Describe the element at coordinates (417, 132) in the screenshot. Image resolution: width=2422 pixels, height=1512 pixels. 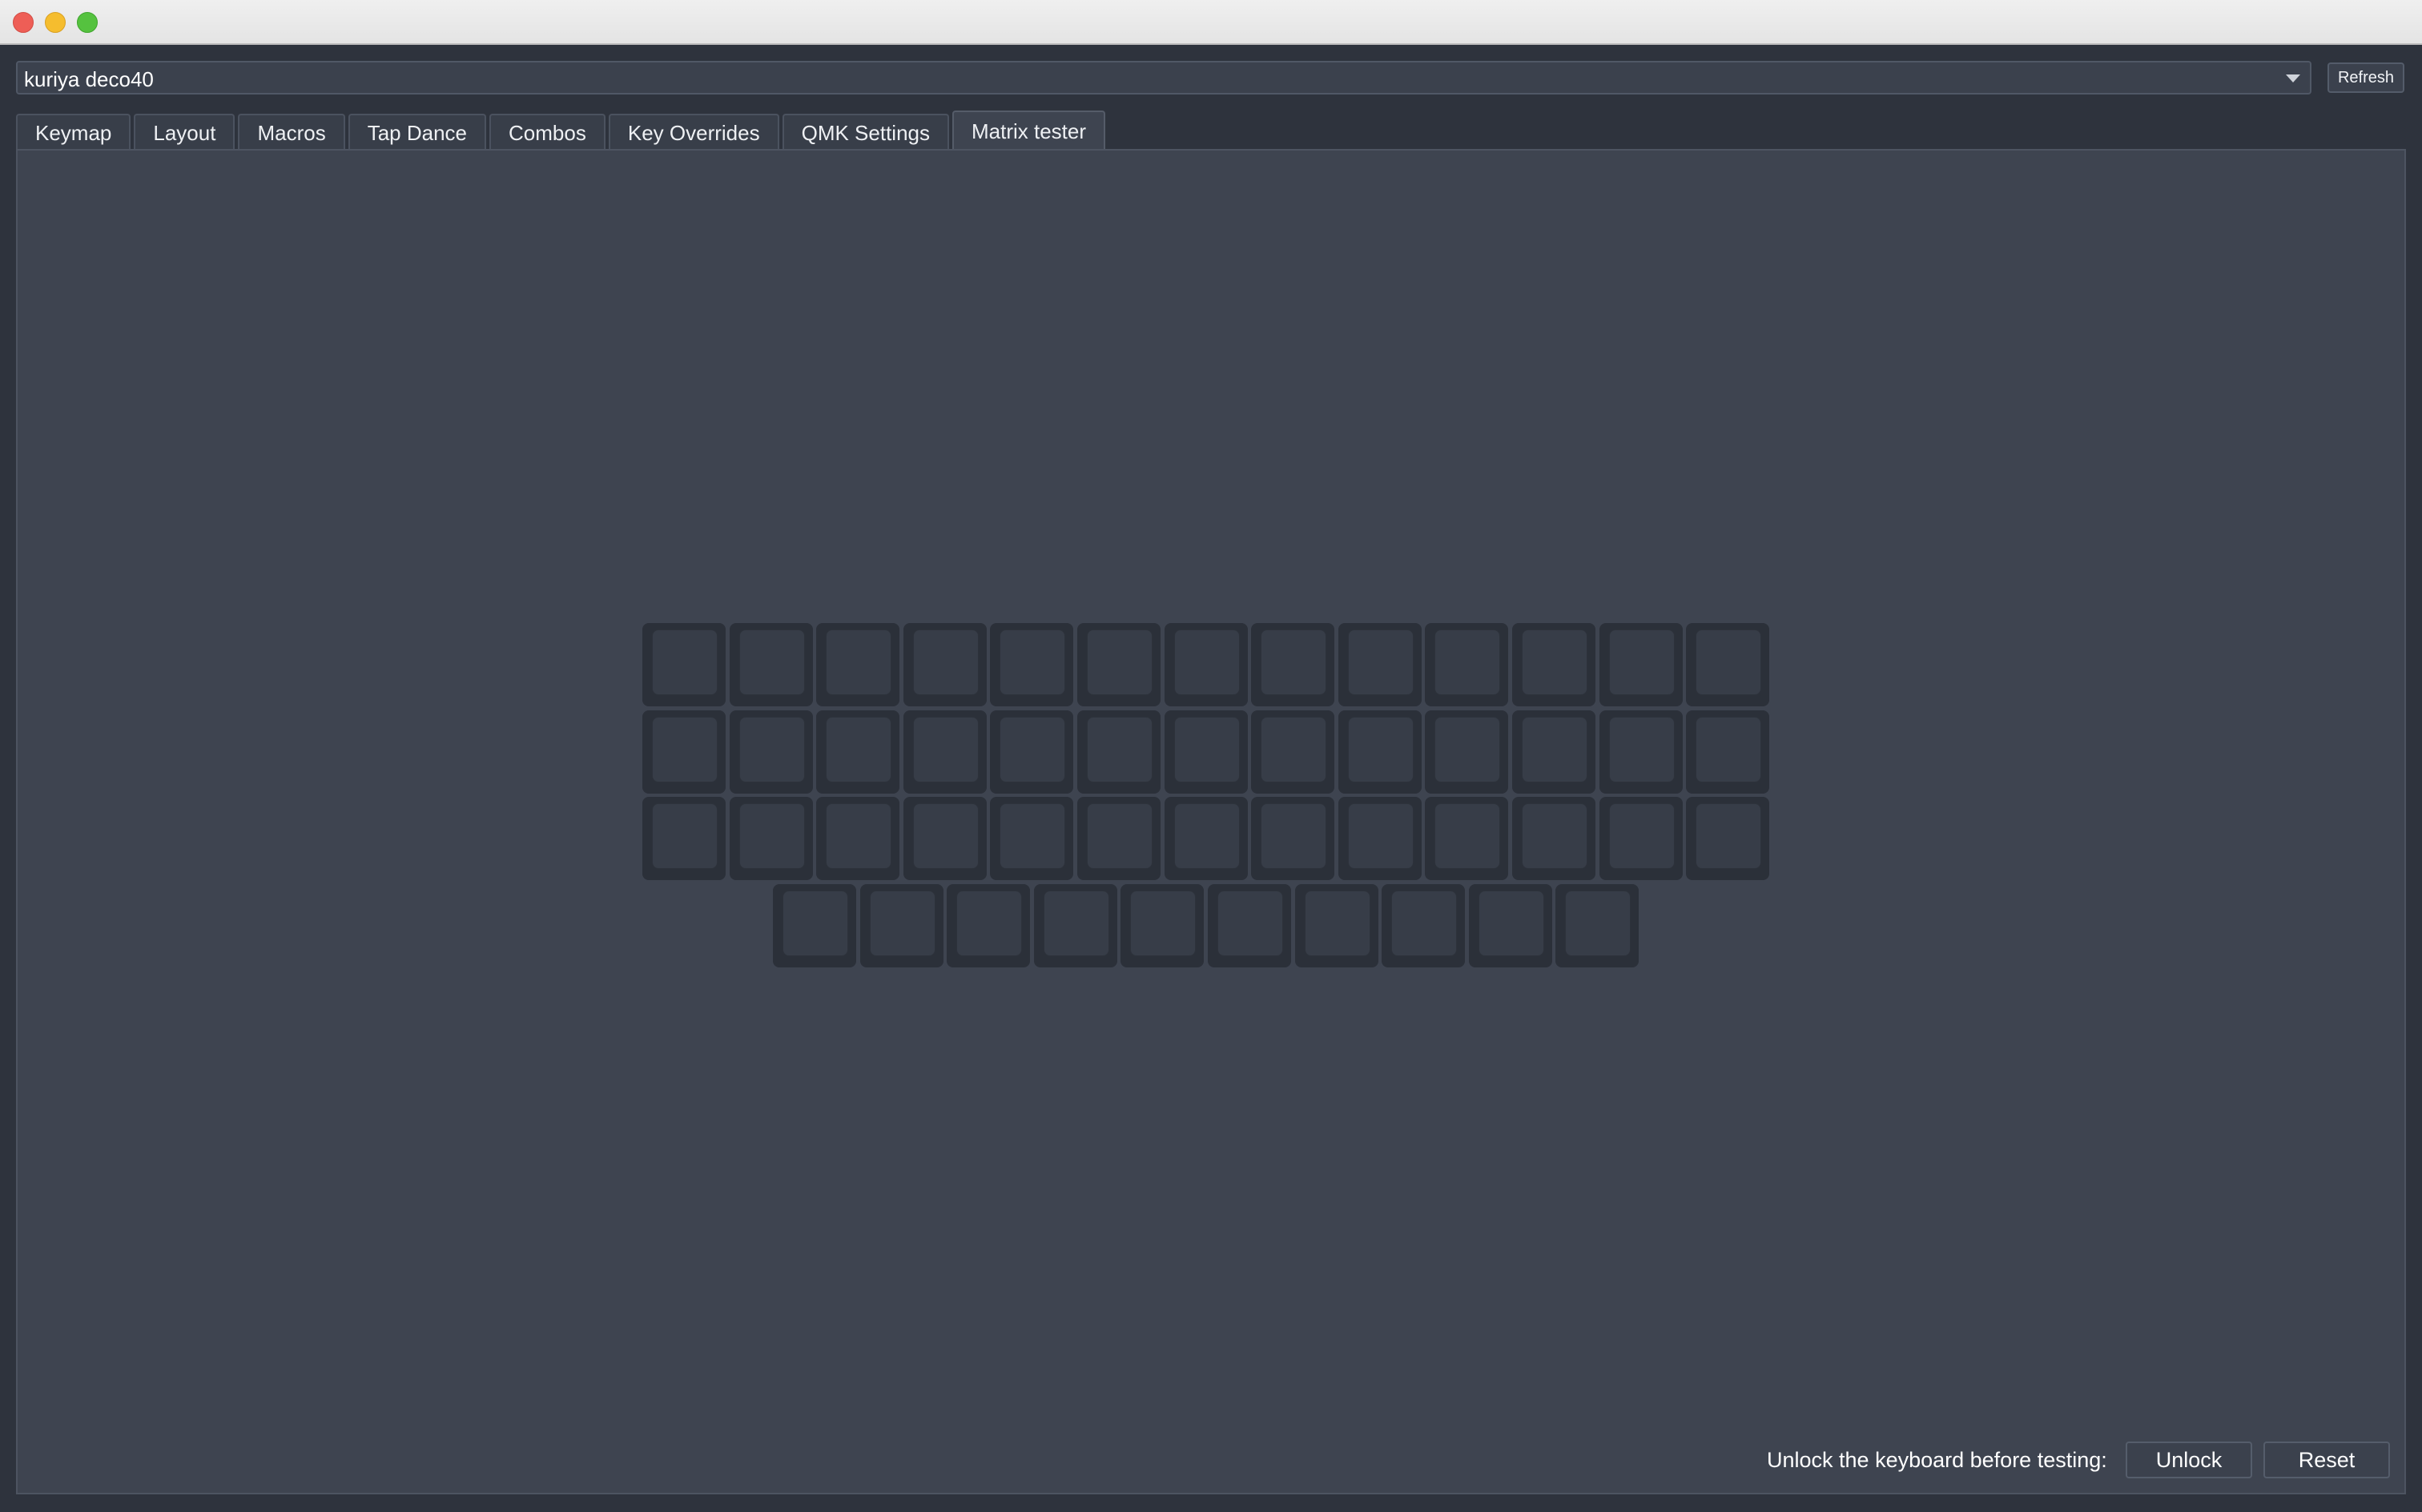
I see `tab-tap-dance: Tap Dance` at that location.